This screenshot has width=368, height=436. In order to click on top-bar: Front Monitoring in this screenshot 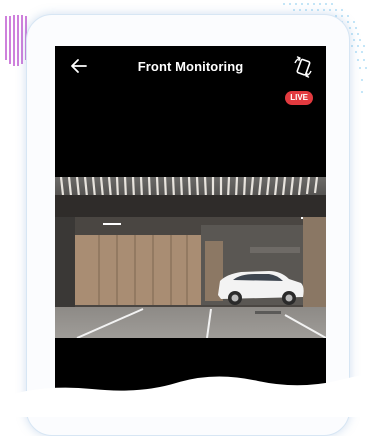, I will do `click(190, 67)`.